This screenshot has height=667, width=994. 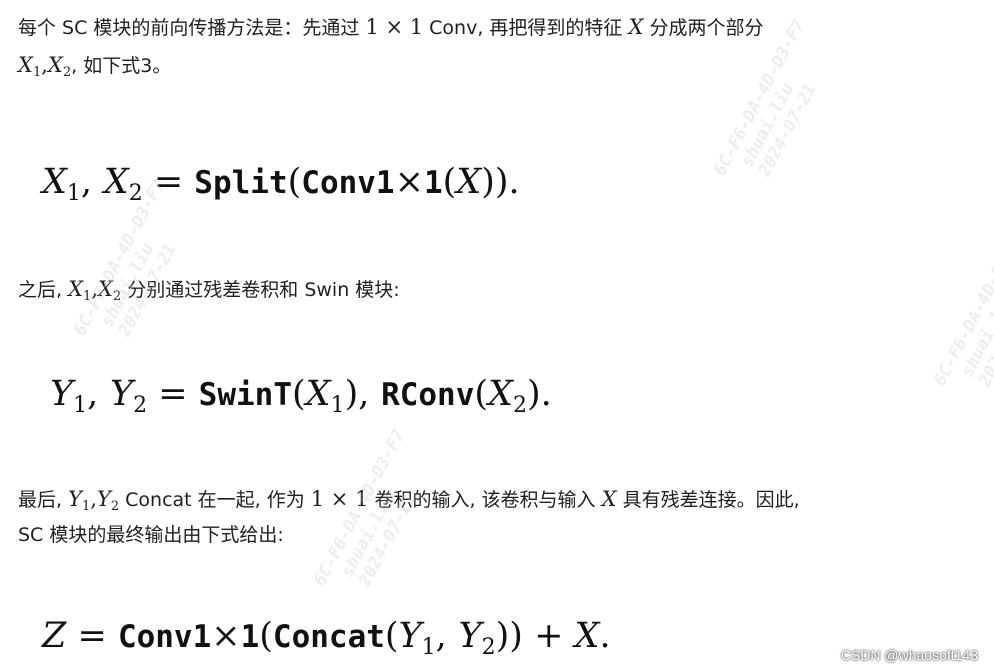 I want to click on paragraph-concat-line2: SC 模块的最终输出由下式给出:, so click(x=151, y=535).